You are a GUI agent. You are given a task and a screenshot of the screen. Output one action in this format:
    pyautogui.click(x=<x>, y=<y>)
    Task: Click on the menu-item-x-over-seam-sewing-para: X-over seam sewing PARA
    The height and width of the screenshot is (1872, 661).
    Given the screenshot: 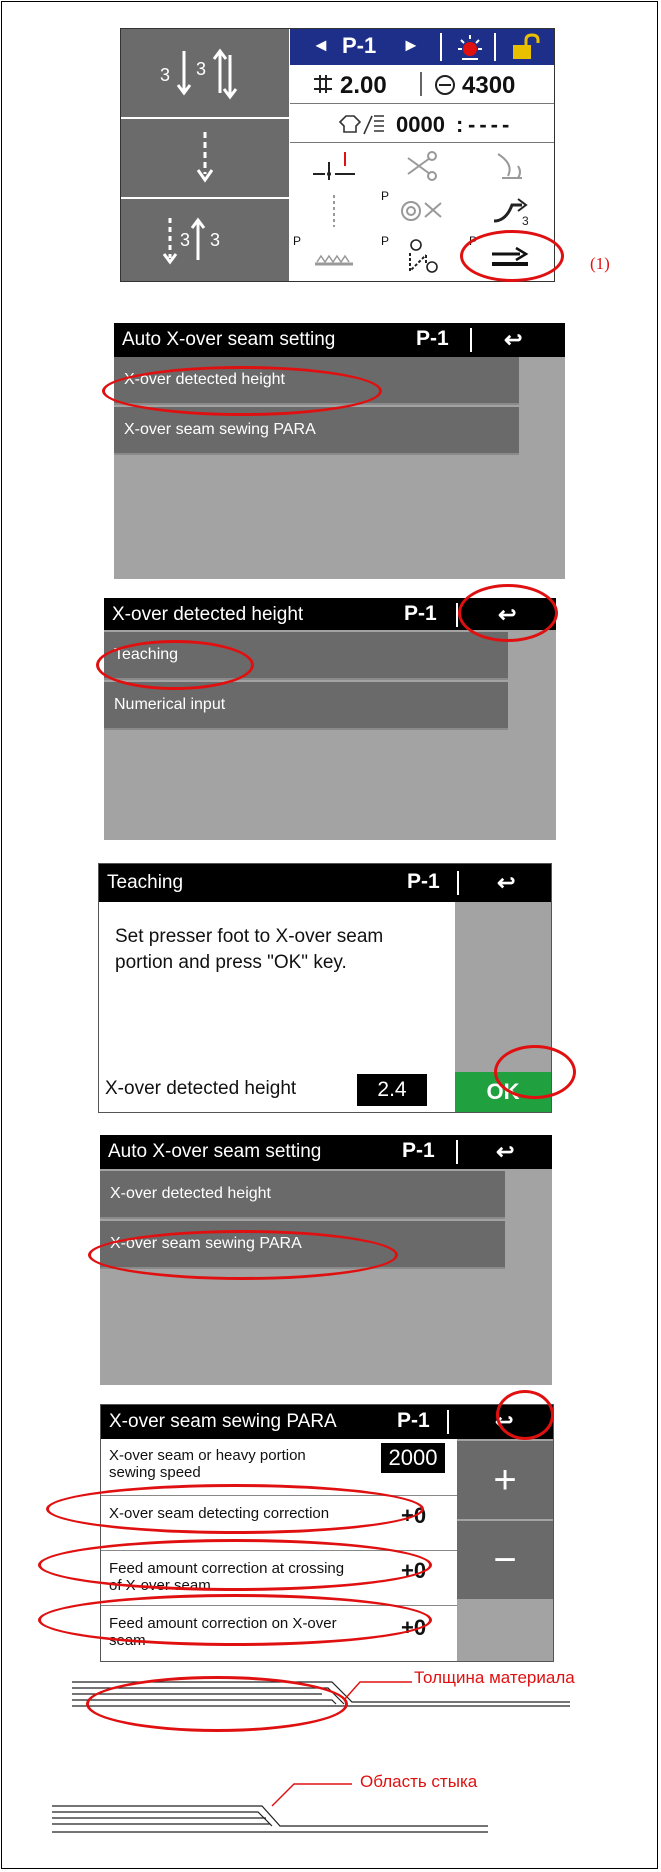 What is the action you would take?
    pyautogui.click(x=316, y=431)
    